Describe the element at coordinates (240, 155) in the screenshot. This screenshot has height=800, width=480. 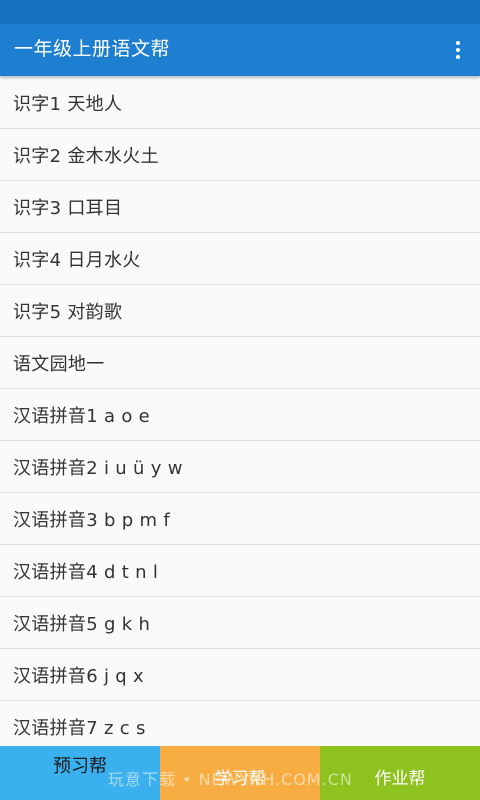
I see `lesson-item: 识字2 金木水火土` at that location.